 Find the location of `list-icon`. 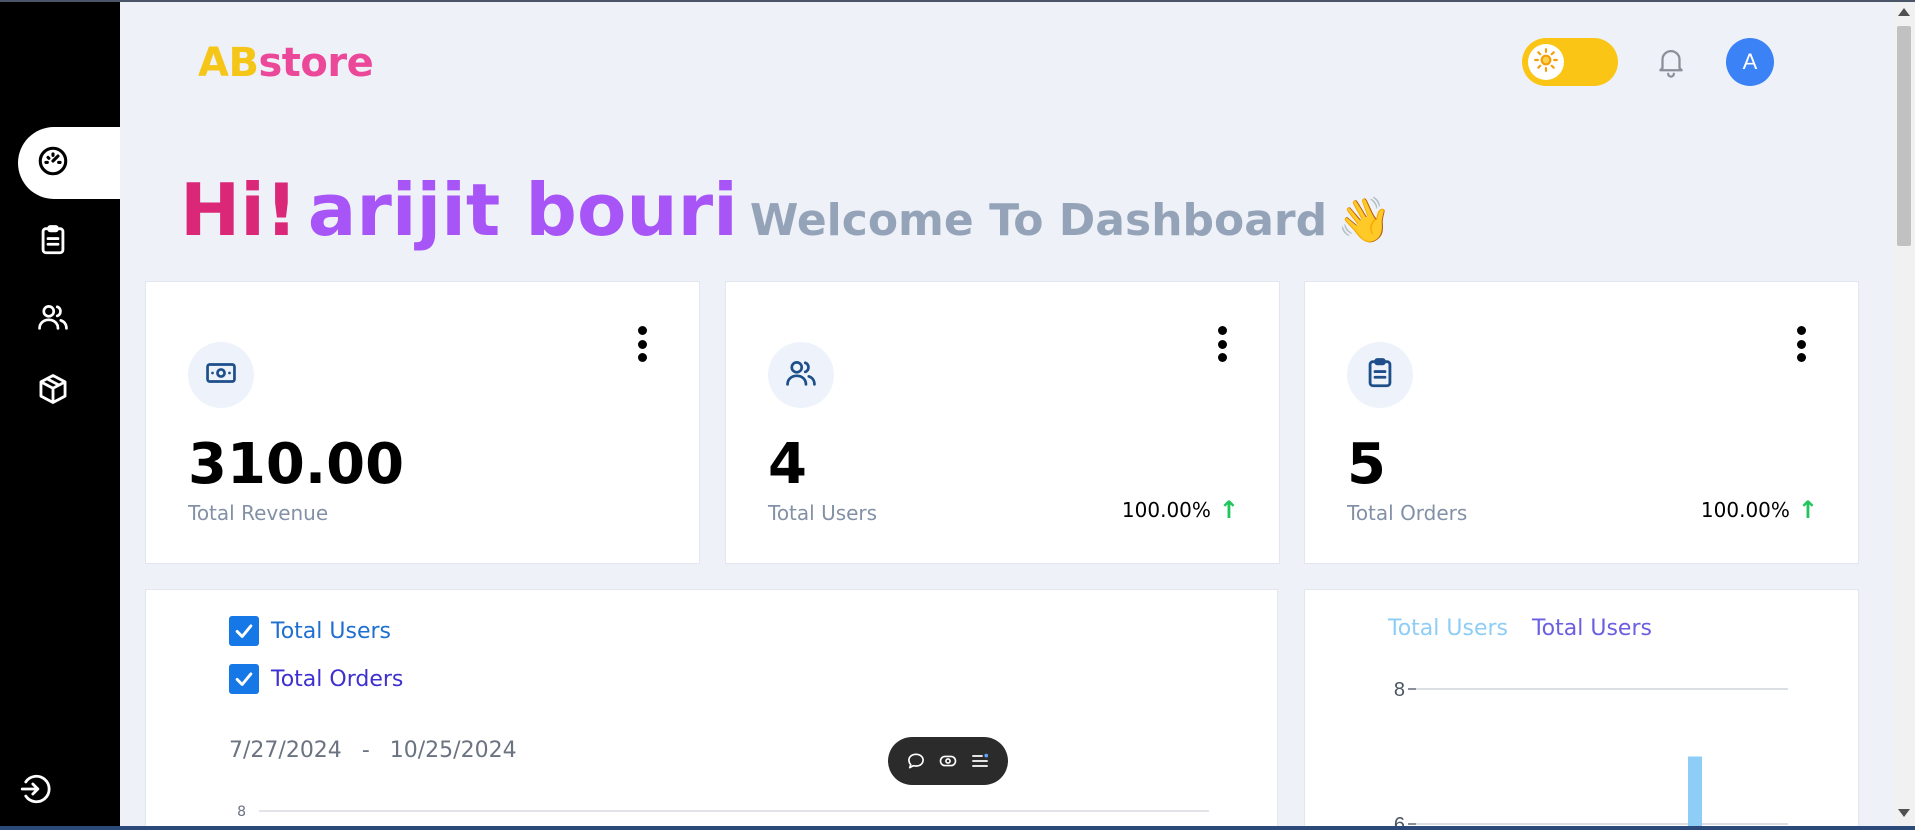

list-icon is located at coordinates (980, 761).